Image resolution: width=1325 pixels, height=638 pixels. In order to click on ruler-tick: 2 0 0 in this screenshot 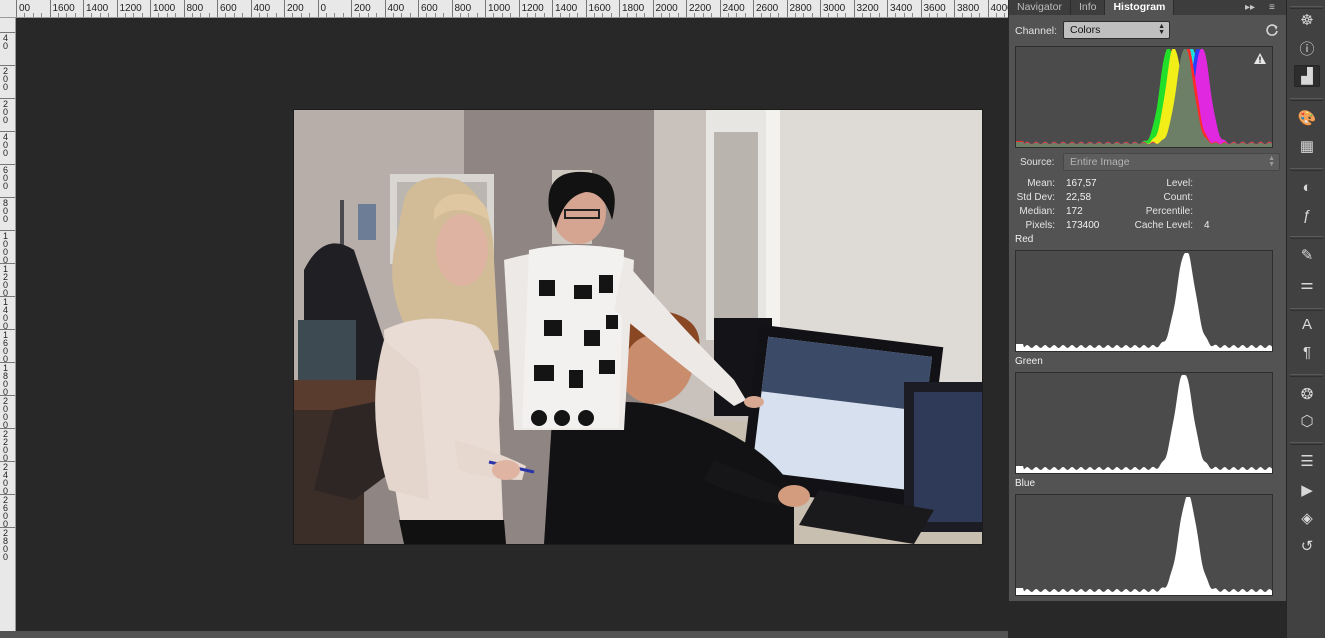, I will do `click(7, 111)`.